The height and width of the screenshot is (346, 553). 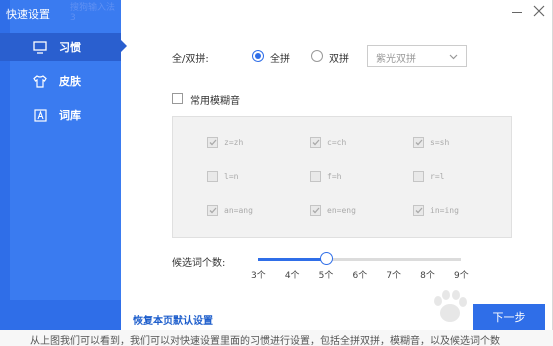 I want to click on fuzzy-pair-label: en=eng, so click(x=341, y=210).